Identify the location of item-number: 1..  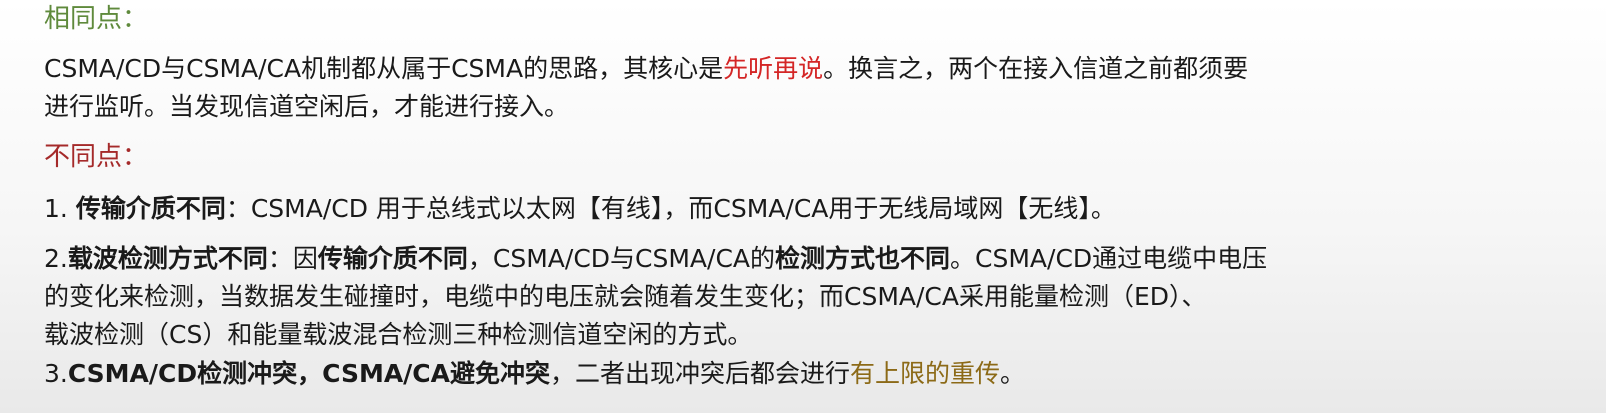
(60, 208).